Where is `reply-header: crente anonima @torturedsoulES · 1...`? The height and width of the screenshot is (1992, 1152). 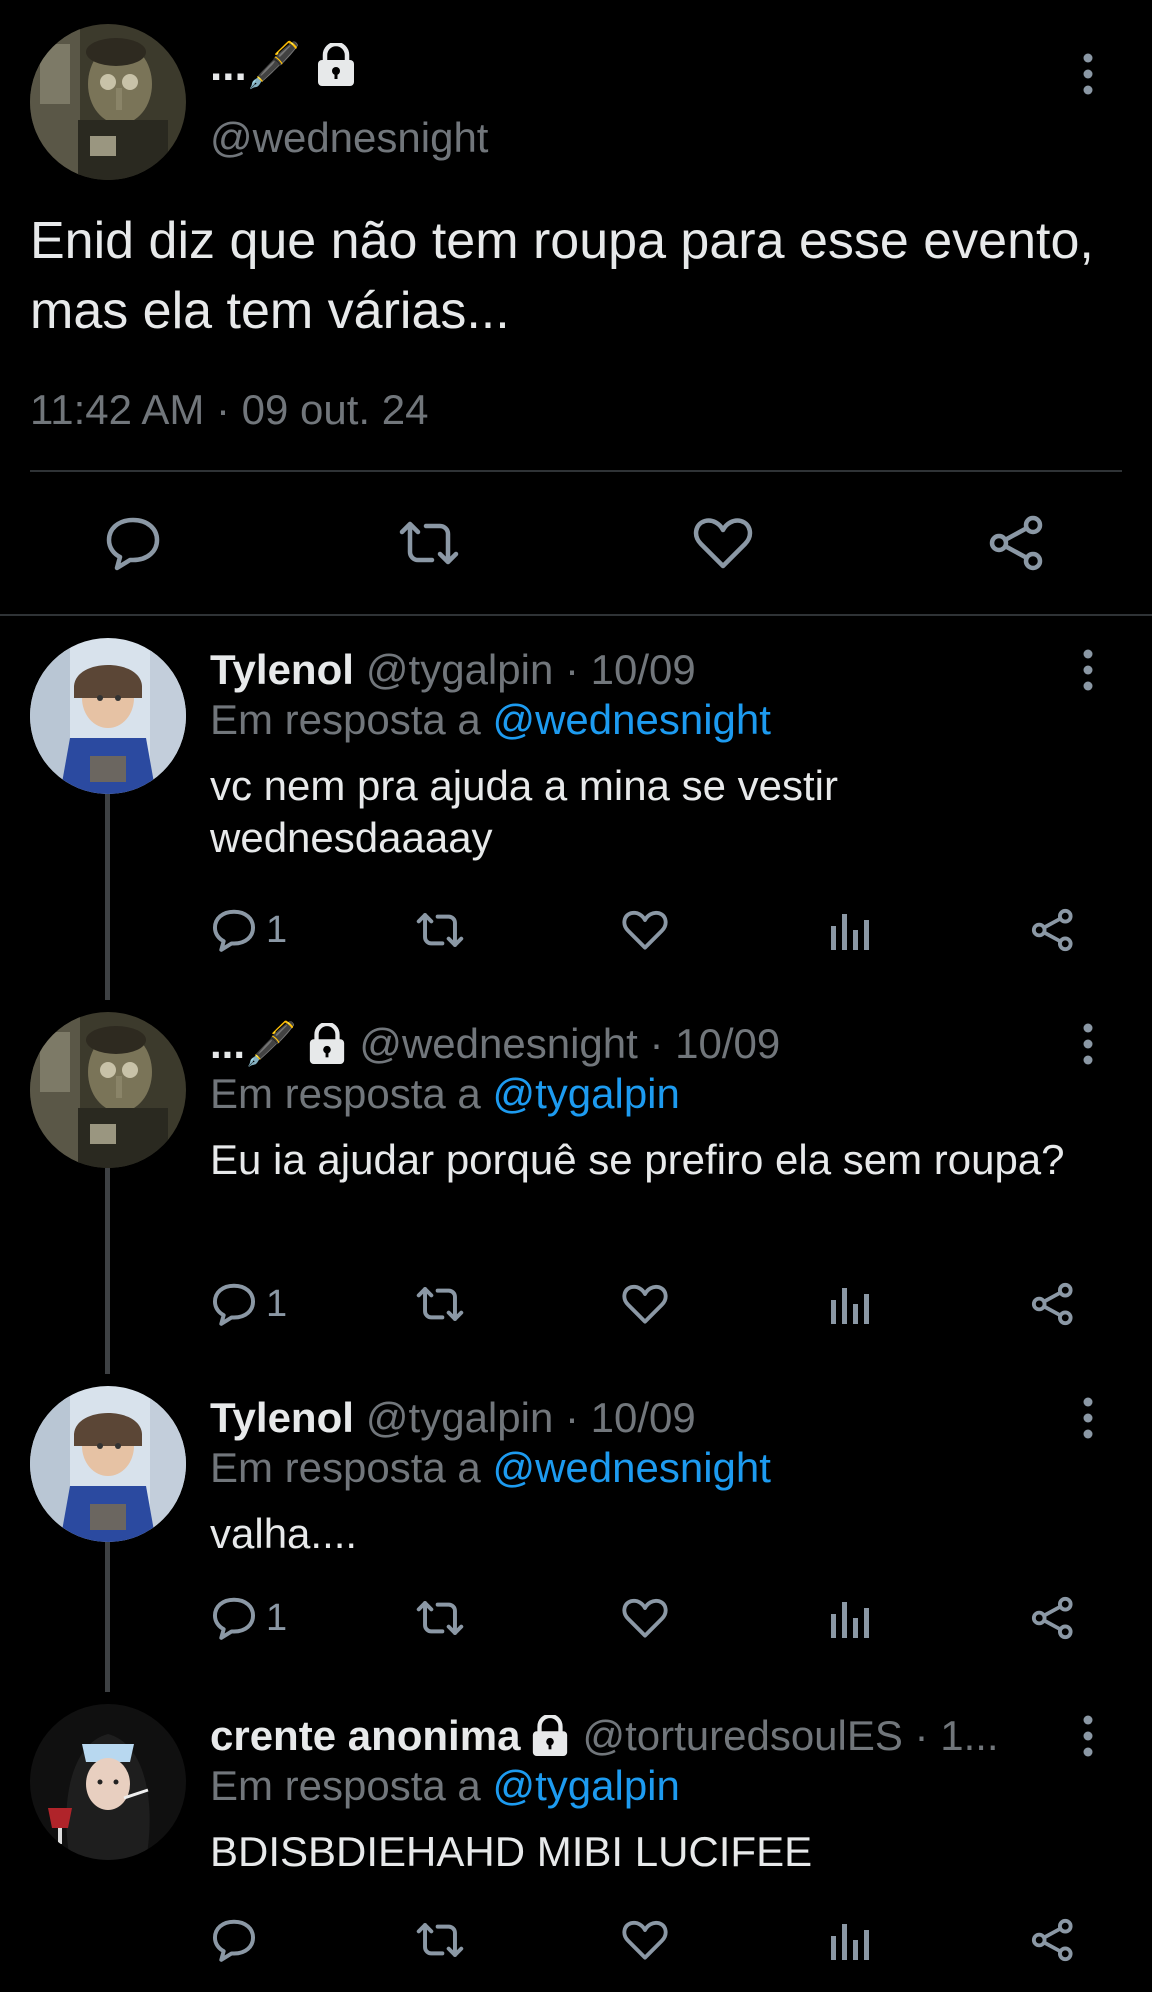 reply-header: crente anonima @torturedsoulES · 1... is located at coordinates (625, 1736).